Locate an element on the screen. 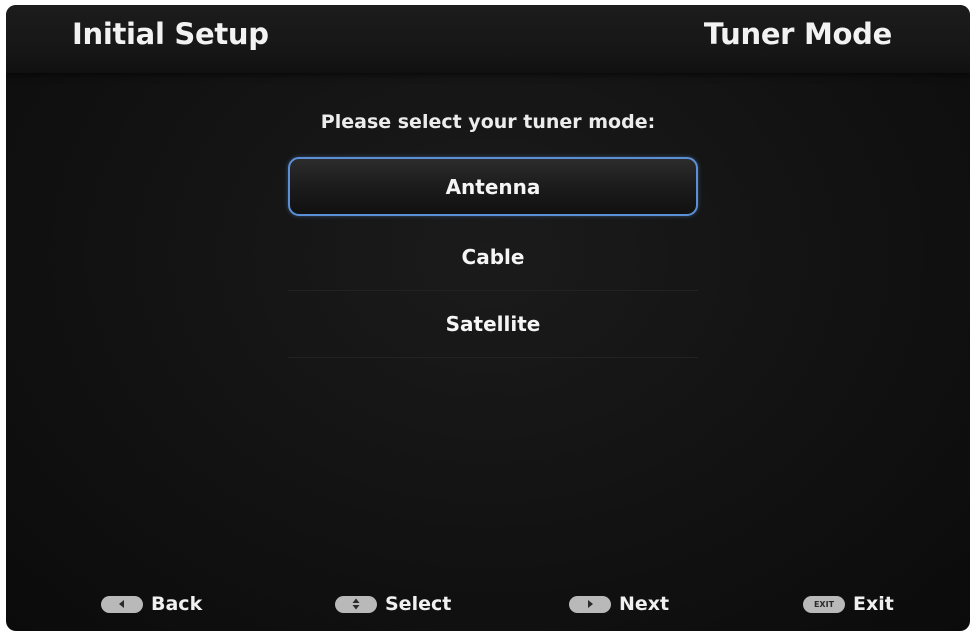  exit-hint: EXIT Exit is located at coordinates (848, 604).